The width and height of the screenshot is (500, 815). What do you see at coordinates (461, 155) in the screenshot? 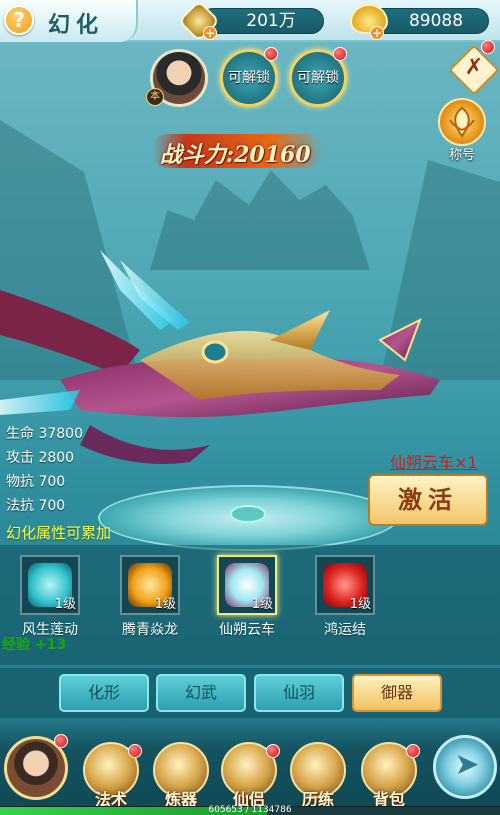
I see `title-button-label: 称号` at bounding box center [461, 155].